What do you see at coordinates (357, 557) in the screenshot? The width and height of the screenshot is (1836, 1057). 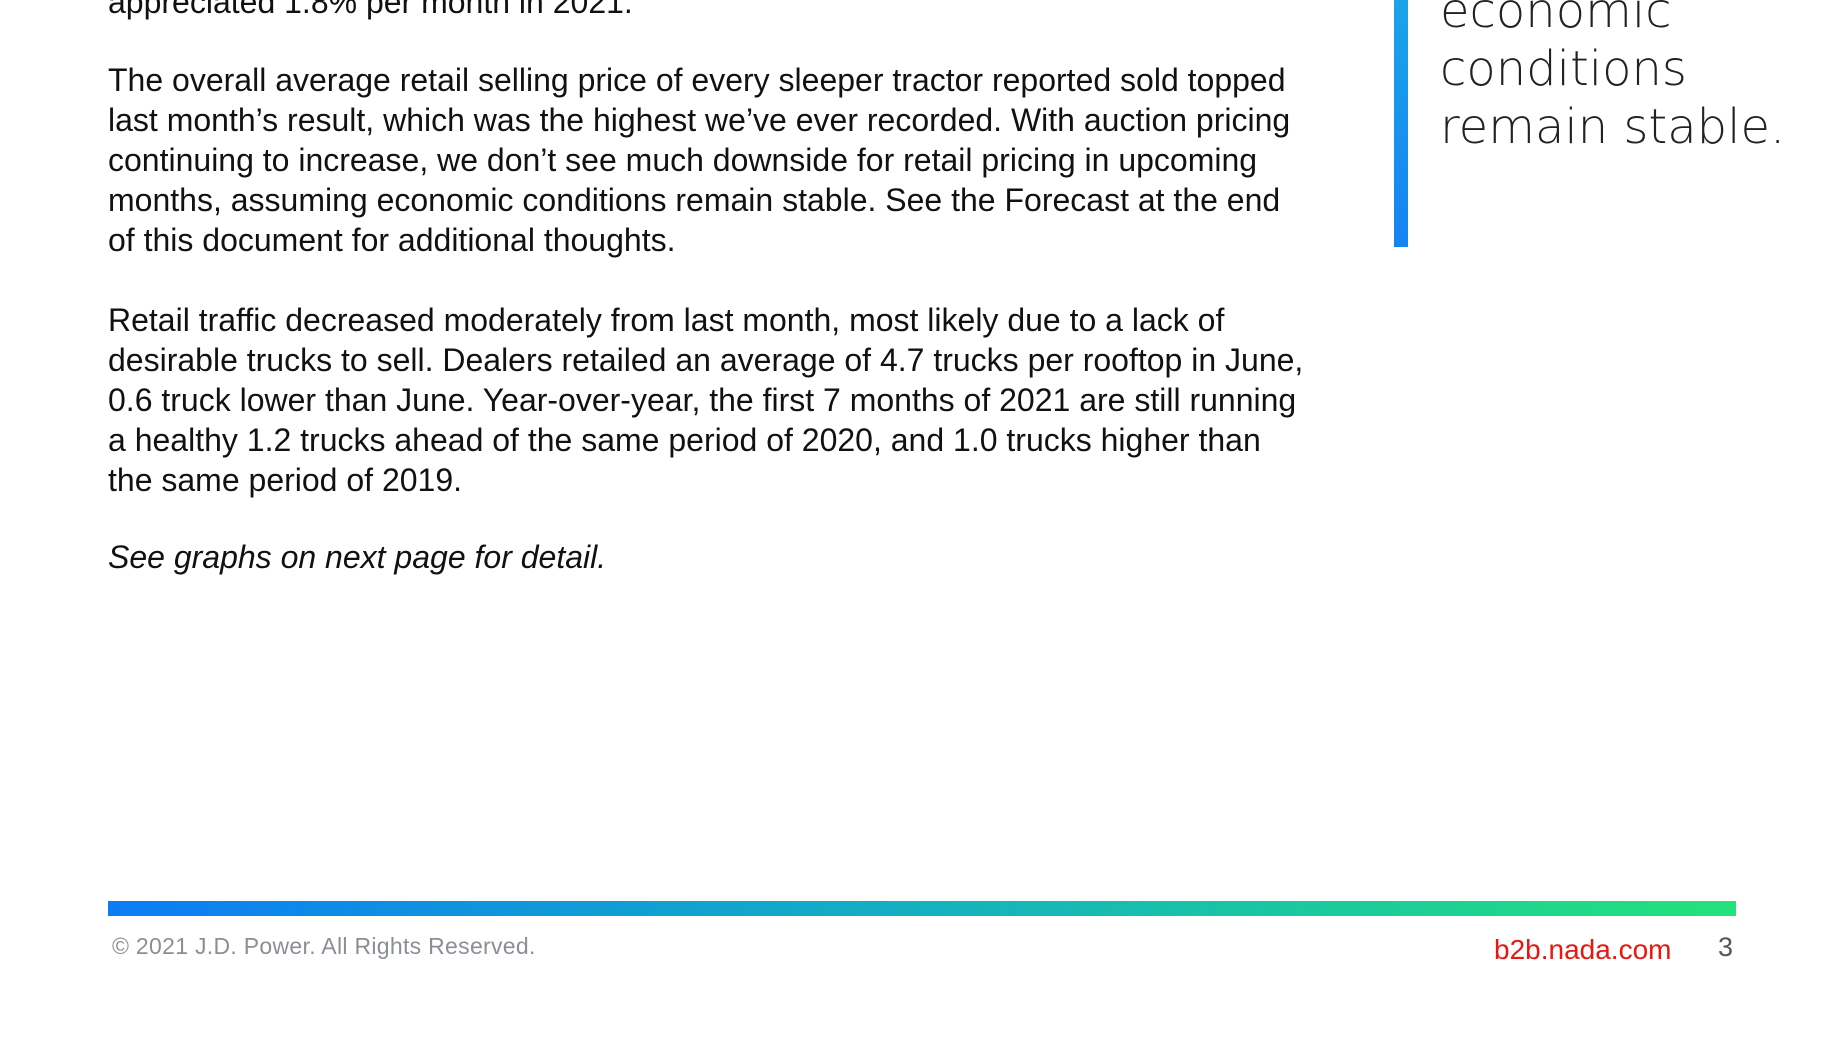 I see `graphs-note: See graphs on next page for detail.` at bounding box center [357, 557].